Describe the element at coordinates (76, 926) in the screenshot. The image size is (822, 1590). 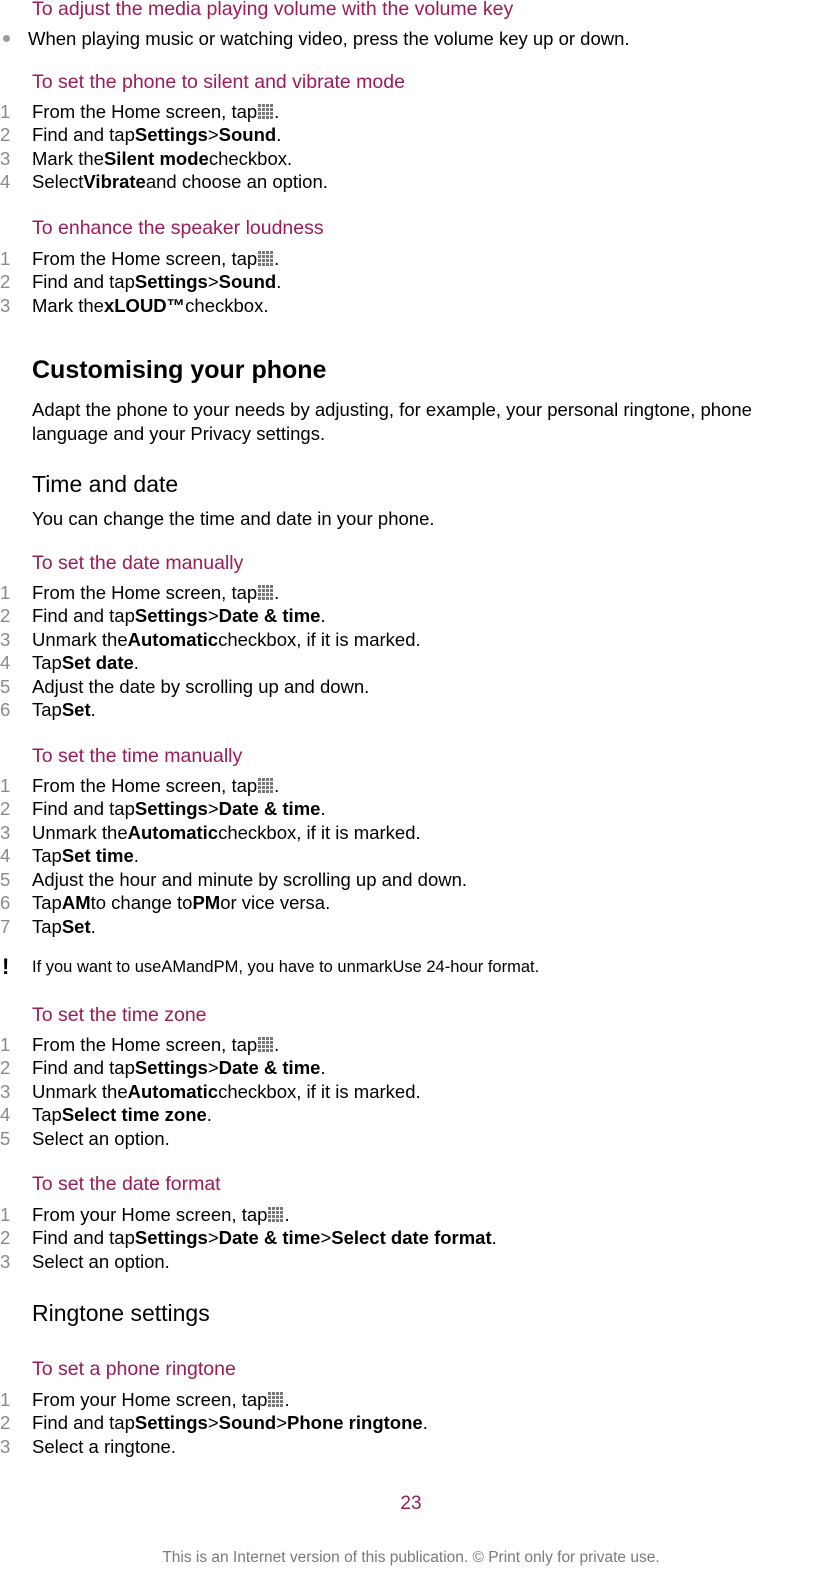
I see `step-emphasis: Set` at that location.